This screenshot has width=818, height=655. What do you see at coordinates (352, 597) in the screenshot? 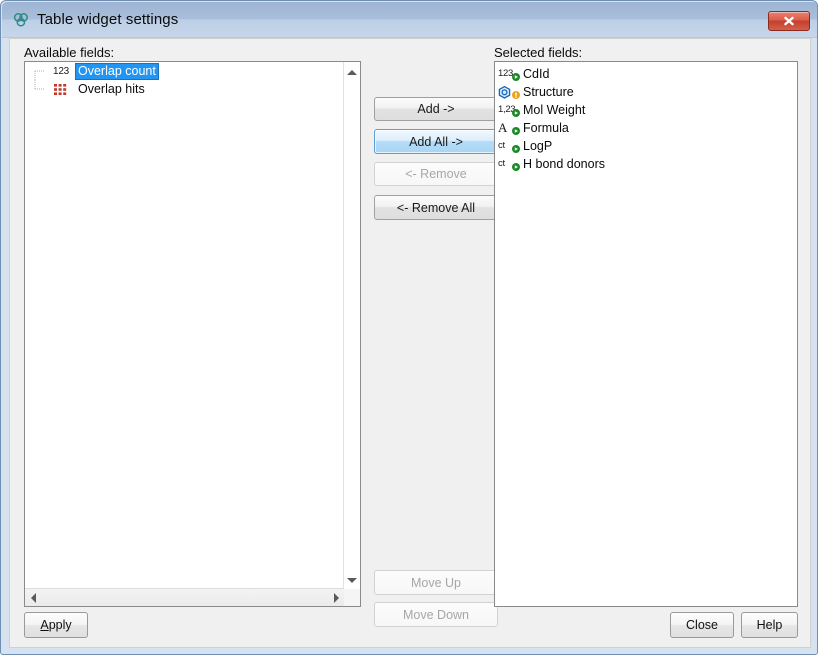
I see `scrollbar-corner` at bounding box center [352, 597].